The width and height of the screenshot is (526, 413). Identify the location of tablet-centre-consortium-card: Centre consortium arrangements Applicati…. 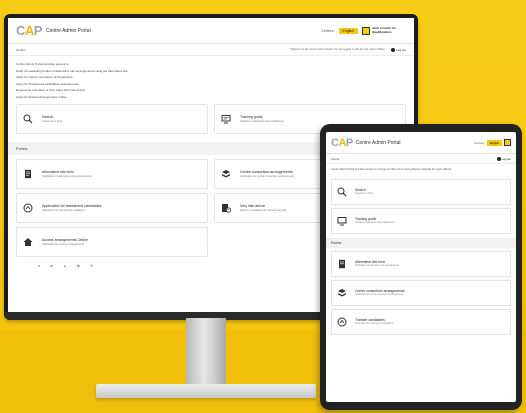
(421, 293).